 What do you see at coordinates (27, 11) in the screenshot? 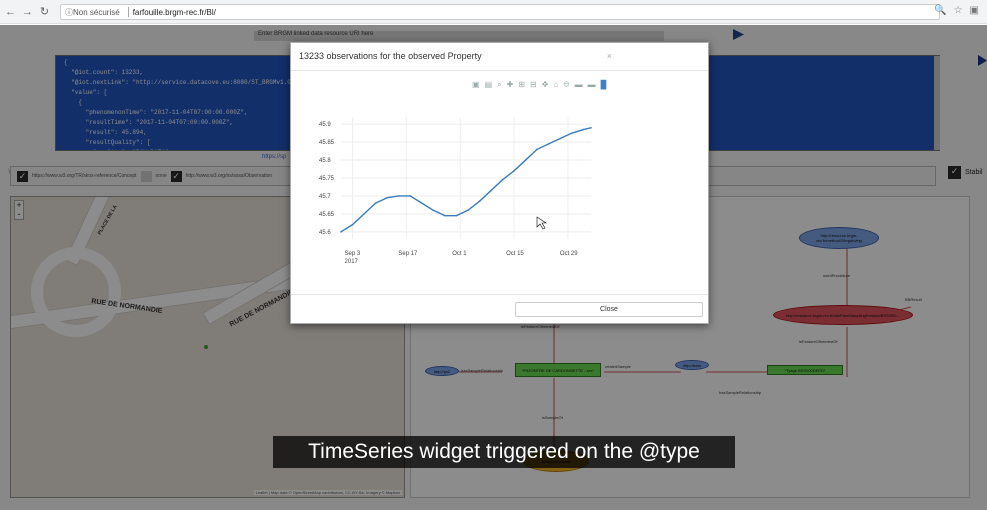
I see `arrow-right-icon: →` at bounding box center [27, 11].